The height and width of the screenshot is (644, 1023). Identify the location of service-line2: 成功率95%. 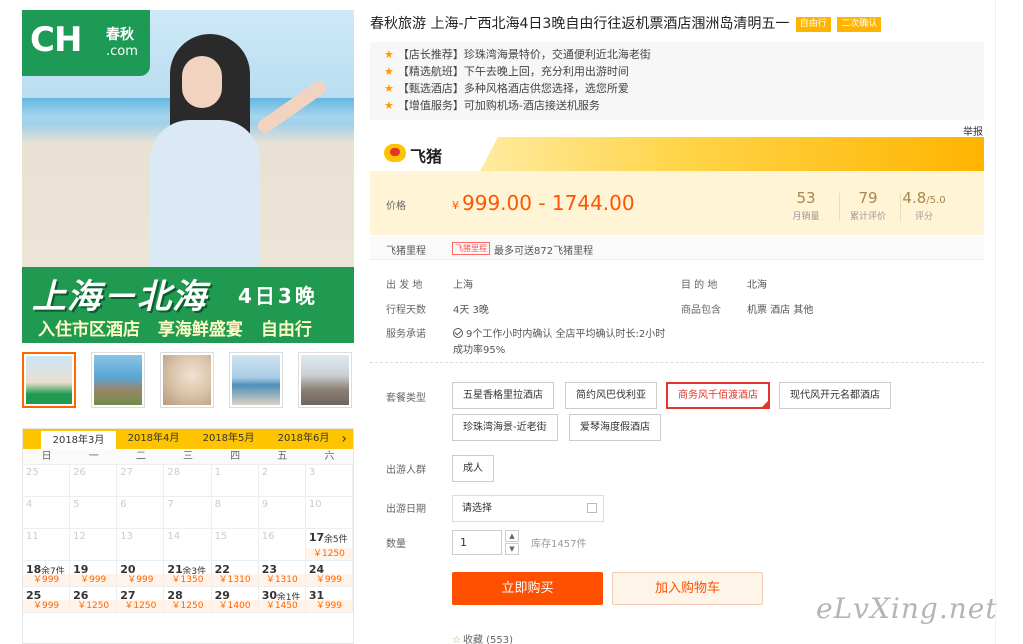
(479, 350).